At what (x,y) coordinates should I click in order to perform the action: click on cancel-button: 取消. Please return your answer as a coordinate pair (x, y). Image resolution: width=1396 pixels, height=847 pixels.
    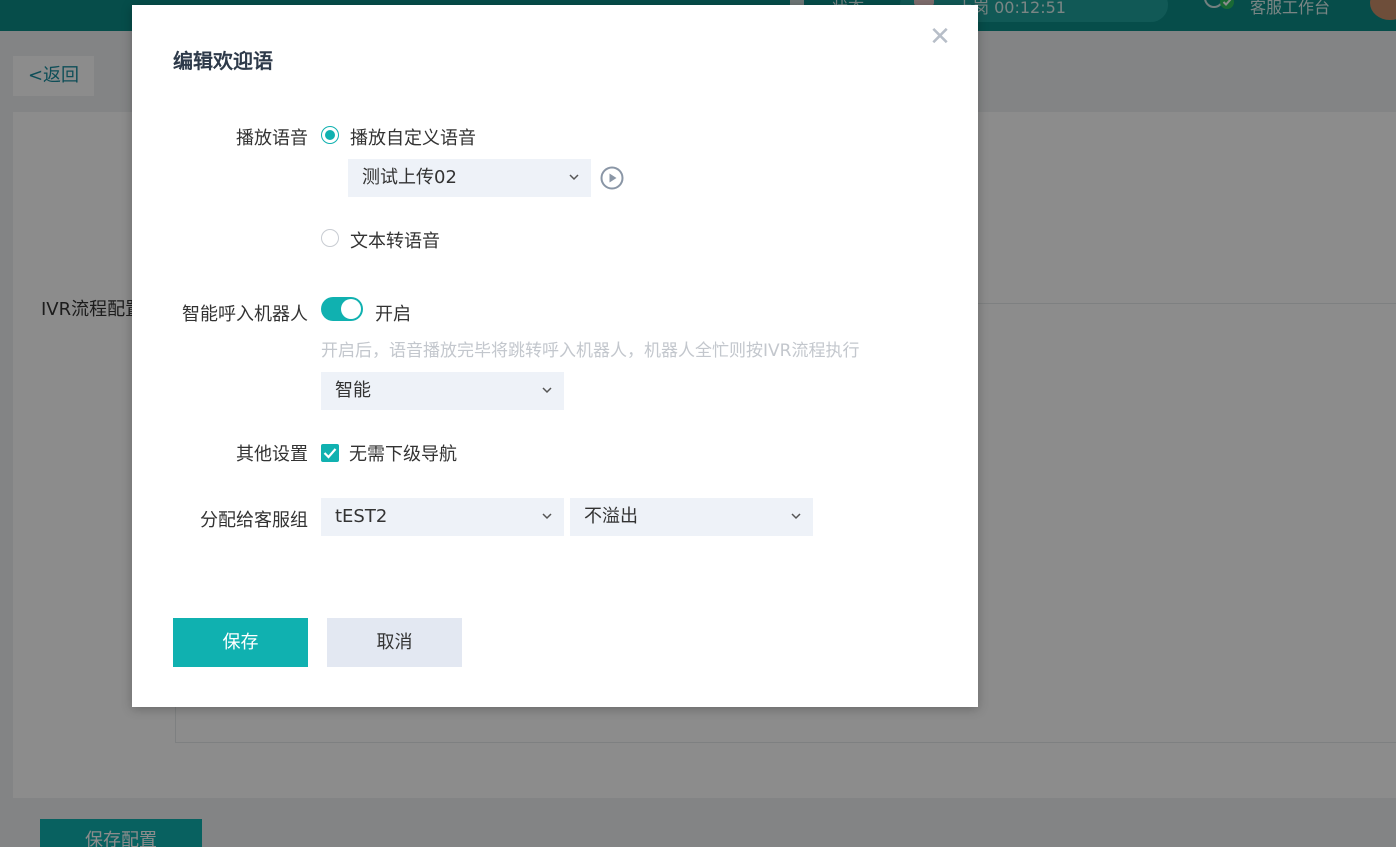
    Looking at the image, I should click on (394, 642).